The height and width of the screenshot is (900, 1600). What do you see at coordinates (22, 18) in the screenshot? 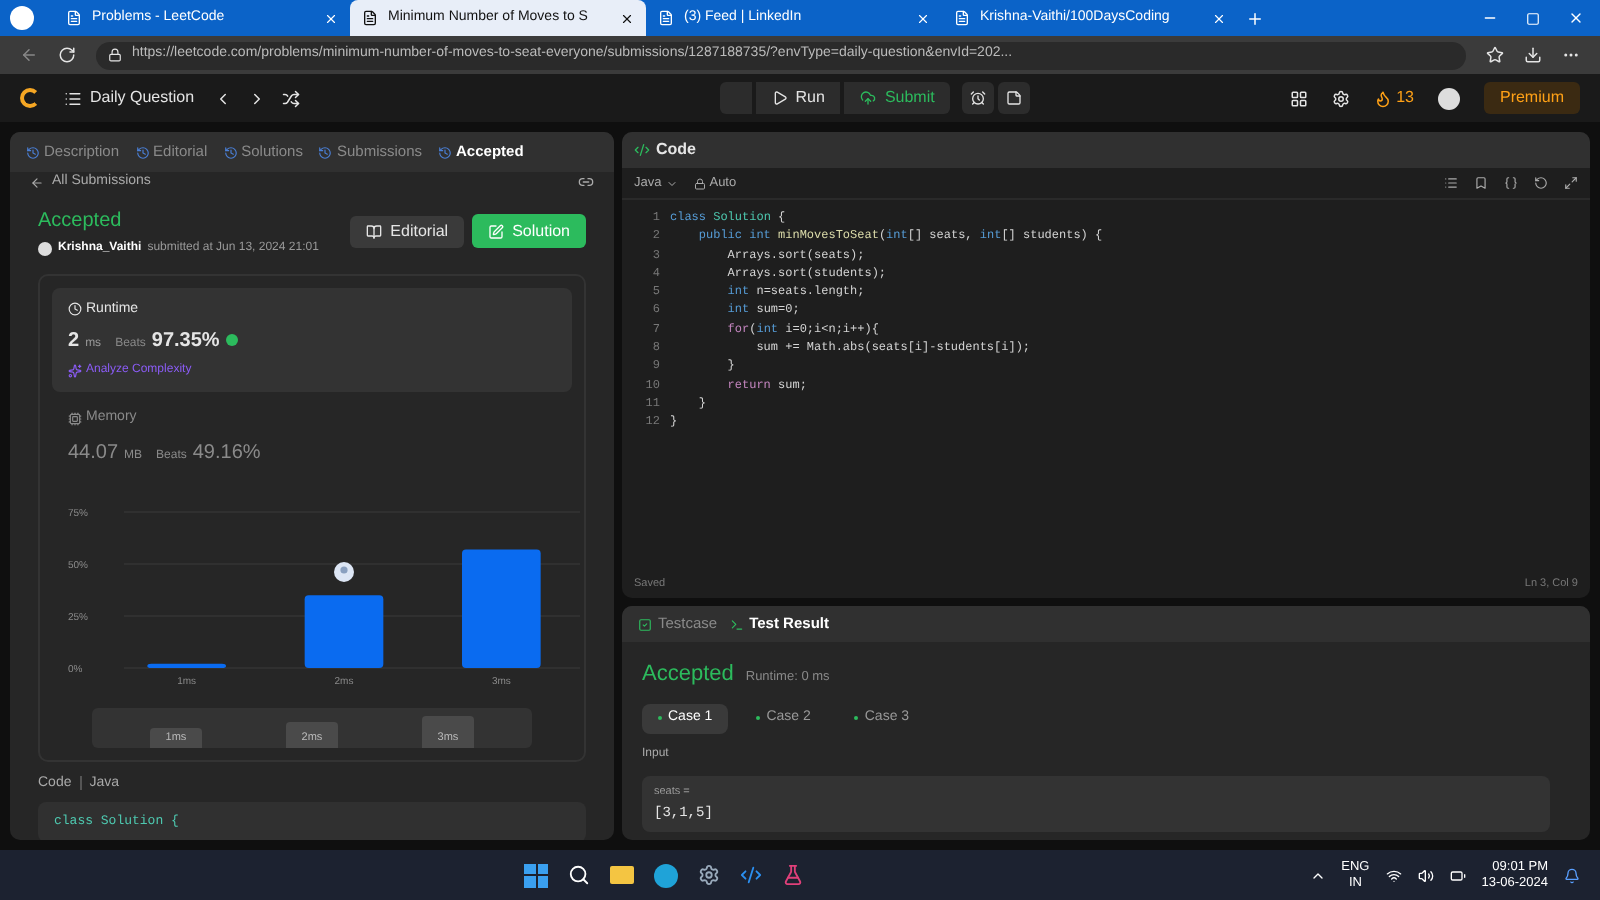
I see `browser-profile-icon` at bounding box center [22, 18].